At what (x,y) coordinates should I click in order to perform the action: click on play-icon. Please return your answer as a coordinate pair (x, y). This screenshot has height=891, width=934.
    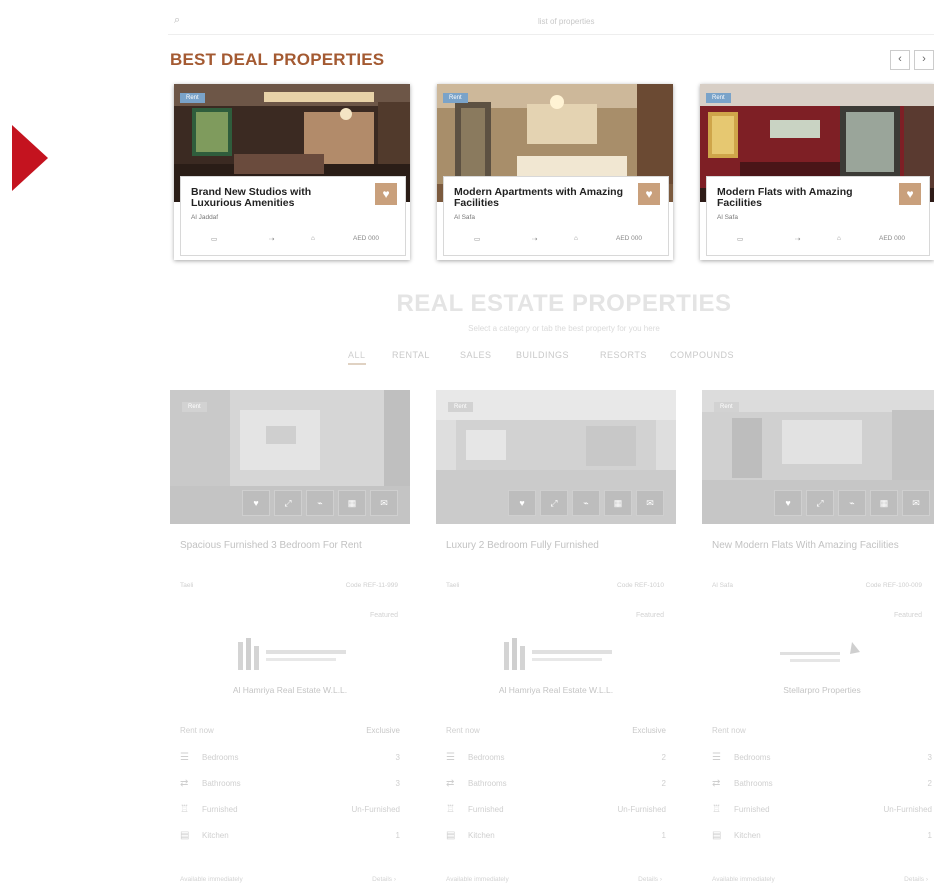
    Looking at the image, I should click on (30, 158).